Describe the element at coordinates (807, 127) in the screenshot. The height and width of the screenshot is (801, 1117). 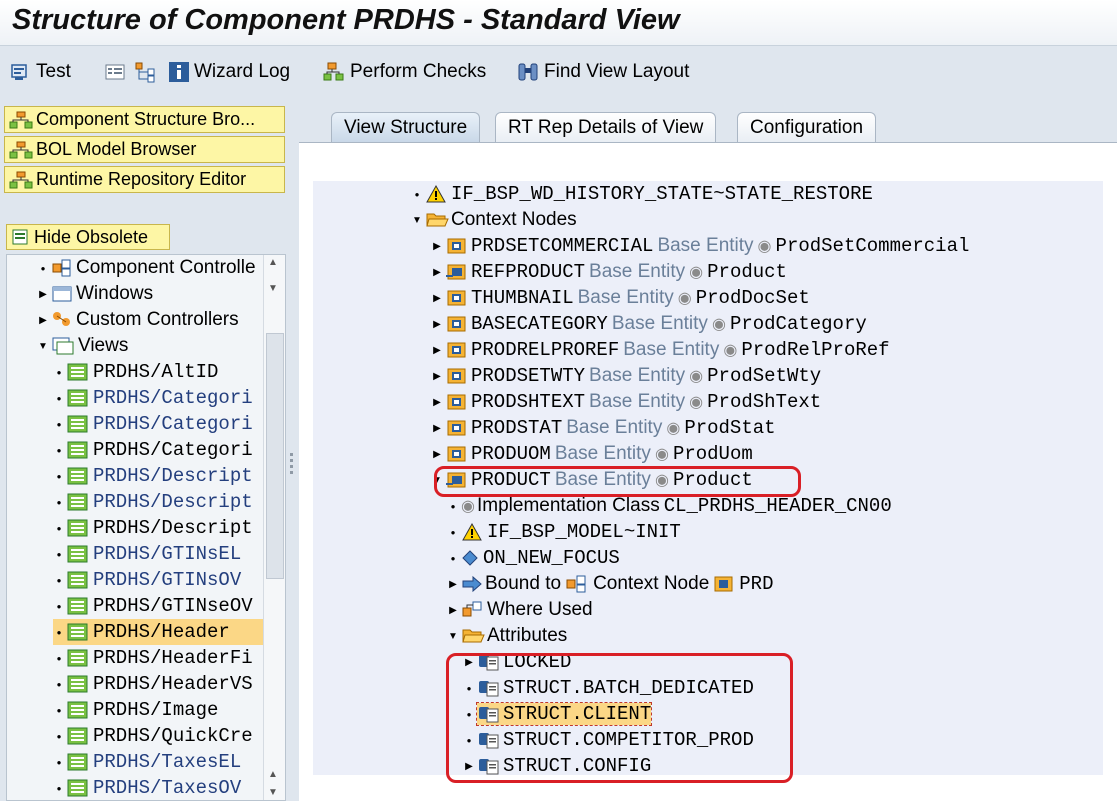
I see `tab-configuration: Configuration` at that location.